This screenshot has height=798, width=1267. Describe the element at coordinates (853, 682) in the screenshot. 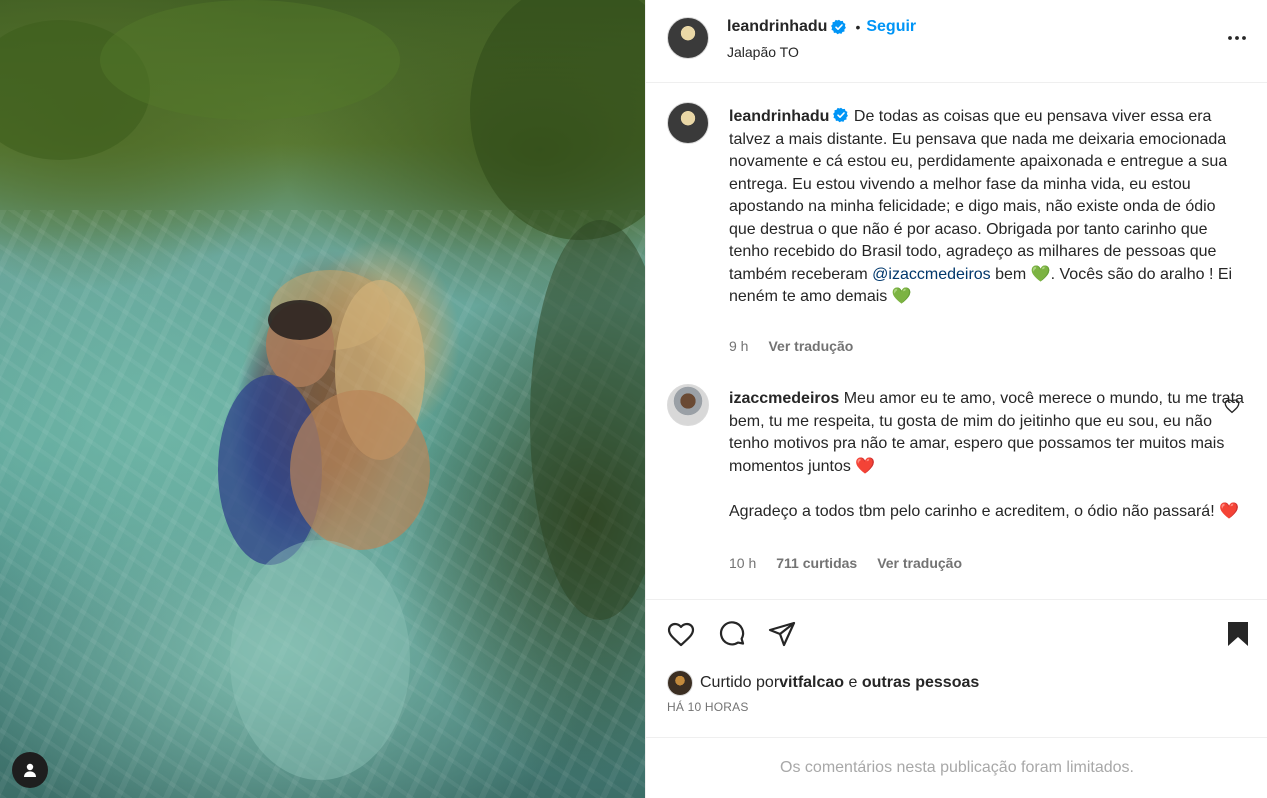

I see `liked-by-conj: e` at that location.